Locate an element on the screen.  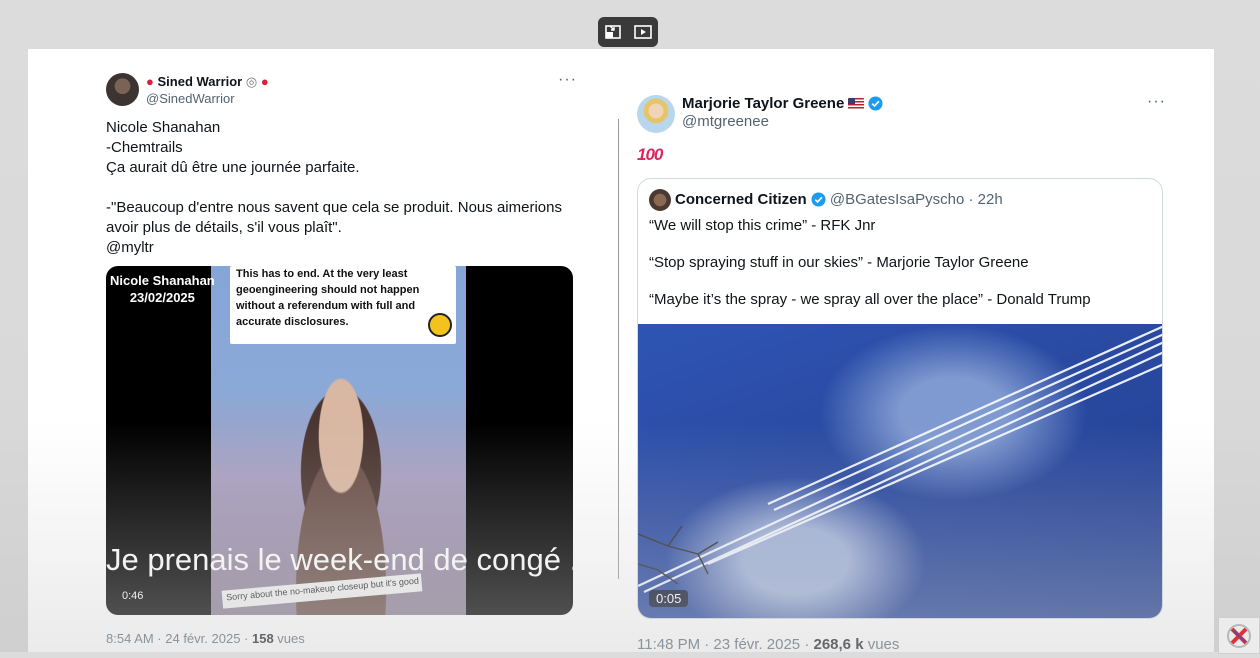
video-duration: 0:05 is located at coordinates (669, 598).